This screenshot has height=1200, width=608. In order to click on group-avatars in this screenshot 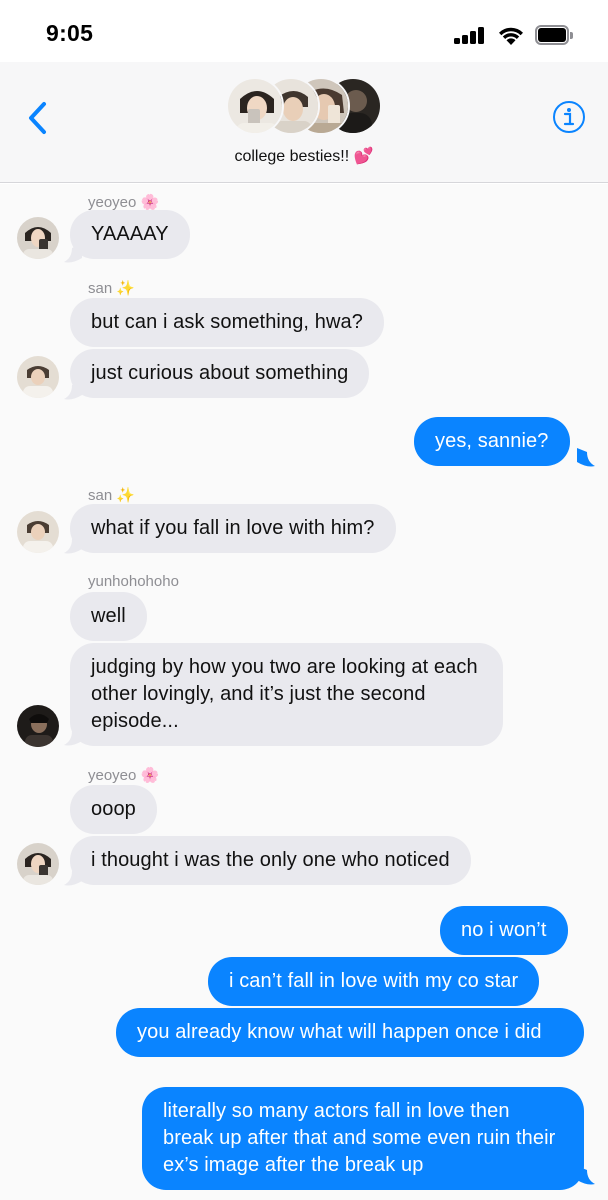, I will do `click(306, 107)`.